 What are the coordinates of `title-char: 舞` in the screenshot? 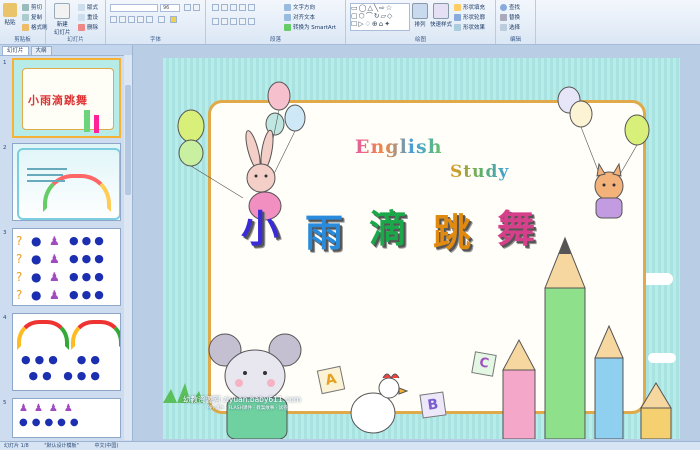 It's located at (516, 229).